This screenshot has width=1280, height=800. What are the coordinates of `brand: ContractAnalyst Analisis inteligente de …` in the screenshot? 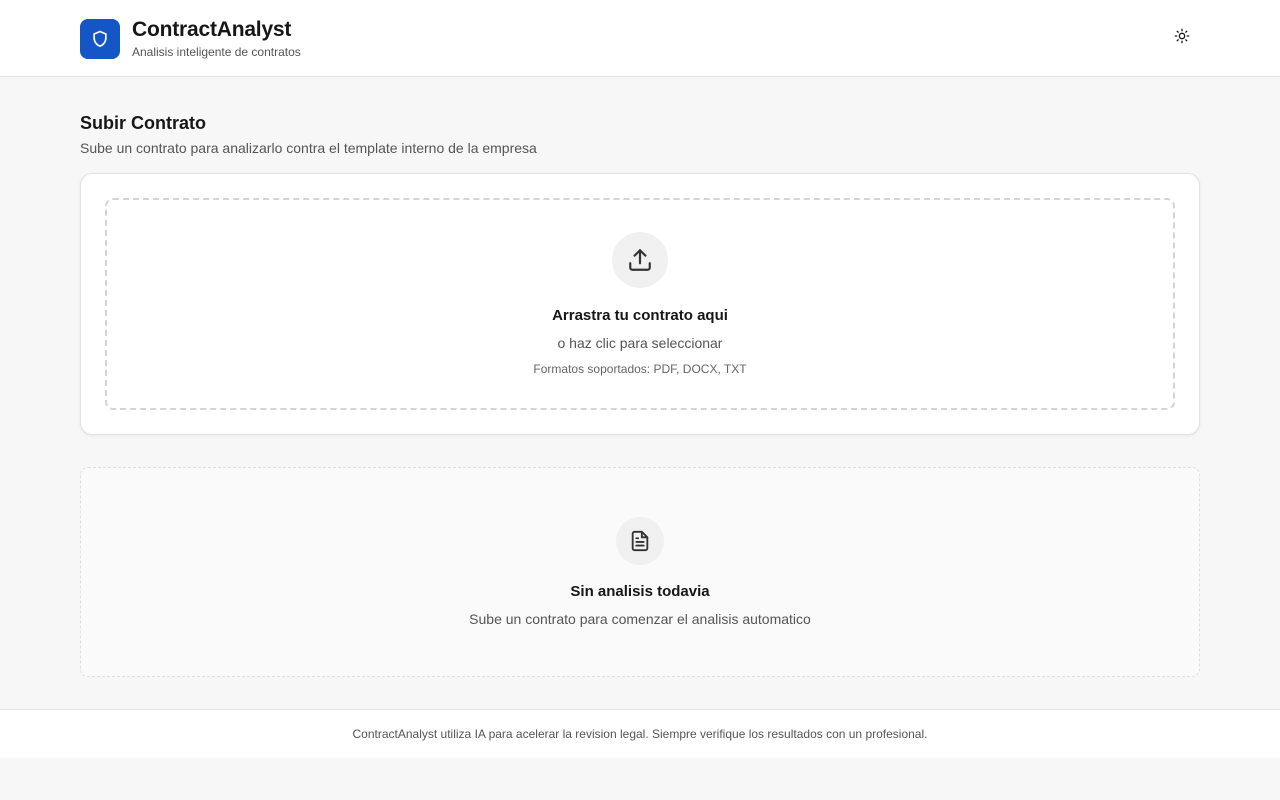 It's located at (190, 39).